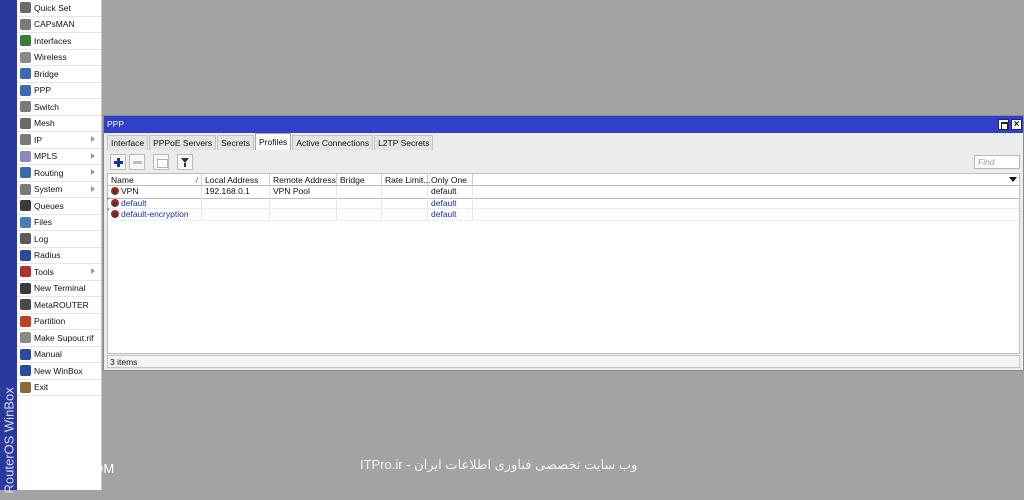 This screenshot has height=500, width=1024. I want to click on remove-button, so click(137, 162).